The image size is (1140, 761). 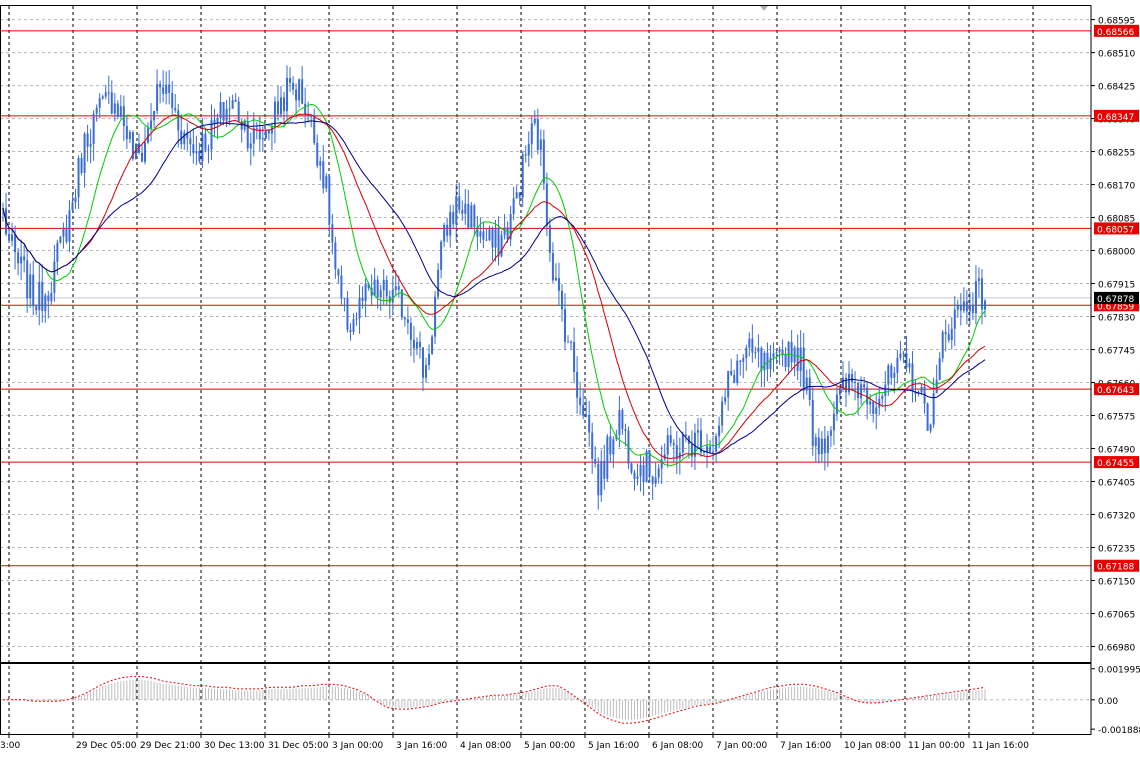 What do you see at coordinates (10, 746) in the screenshot?
I see `time-tick-label: 3:00` at bounding box center [10, 746].